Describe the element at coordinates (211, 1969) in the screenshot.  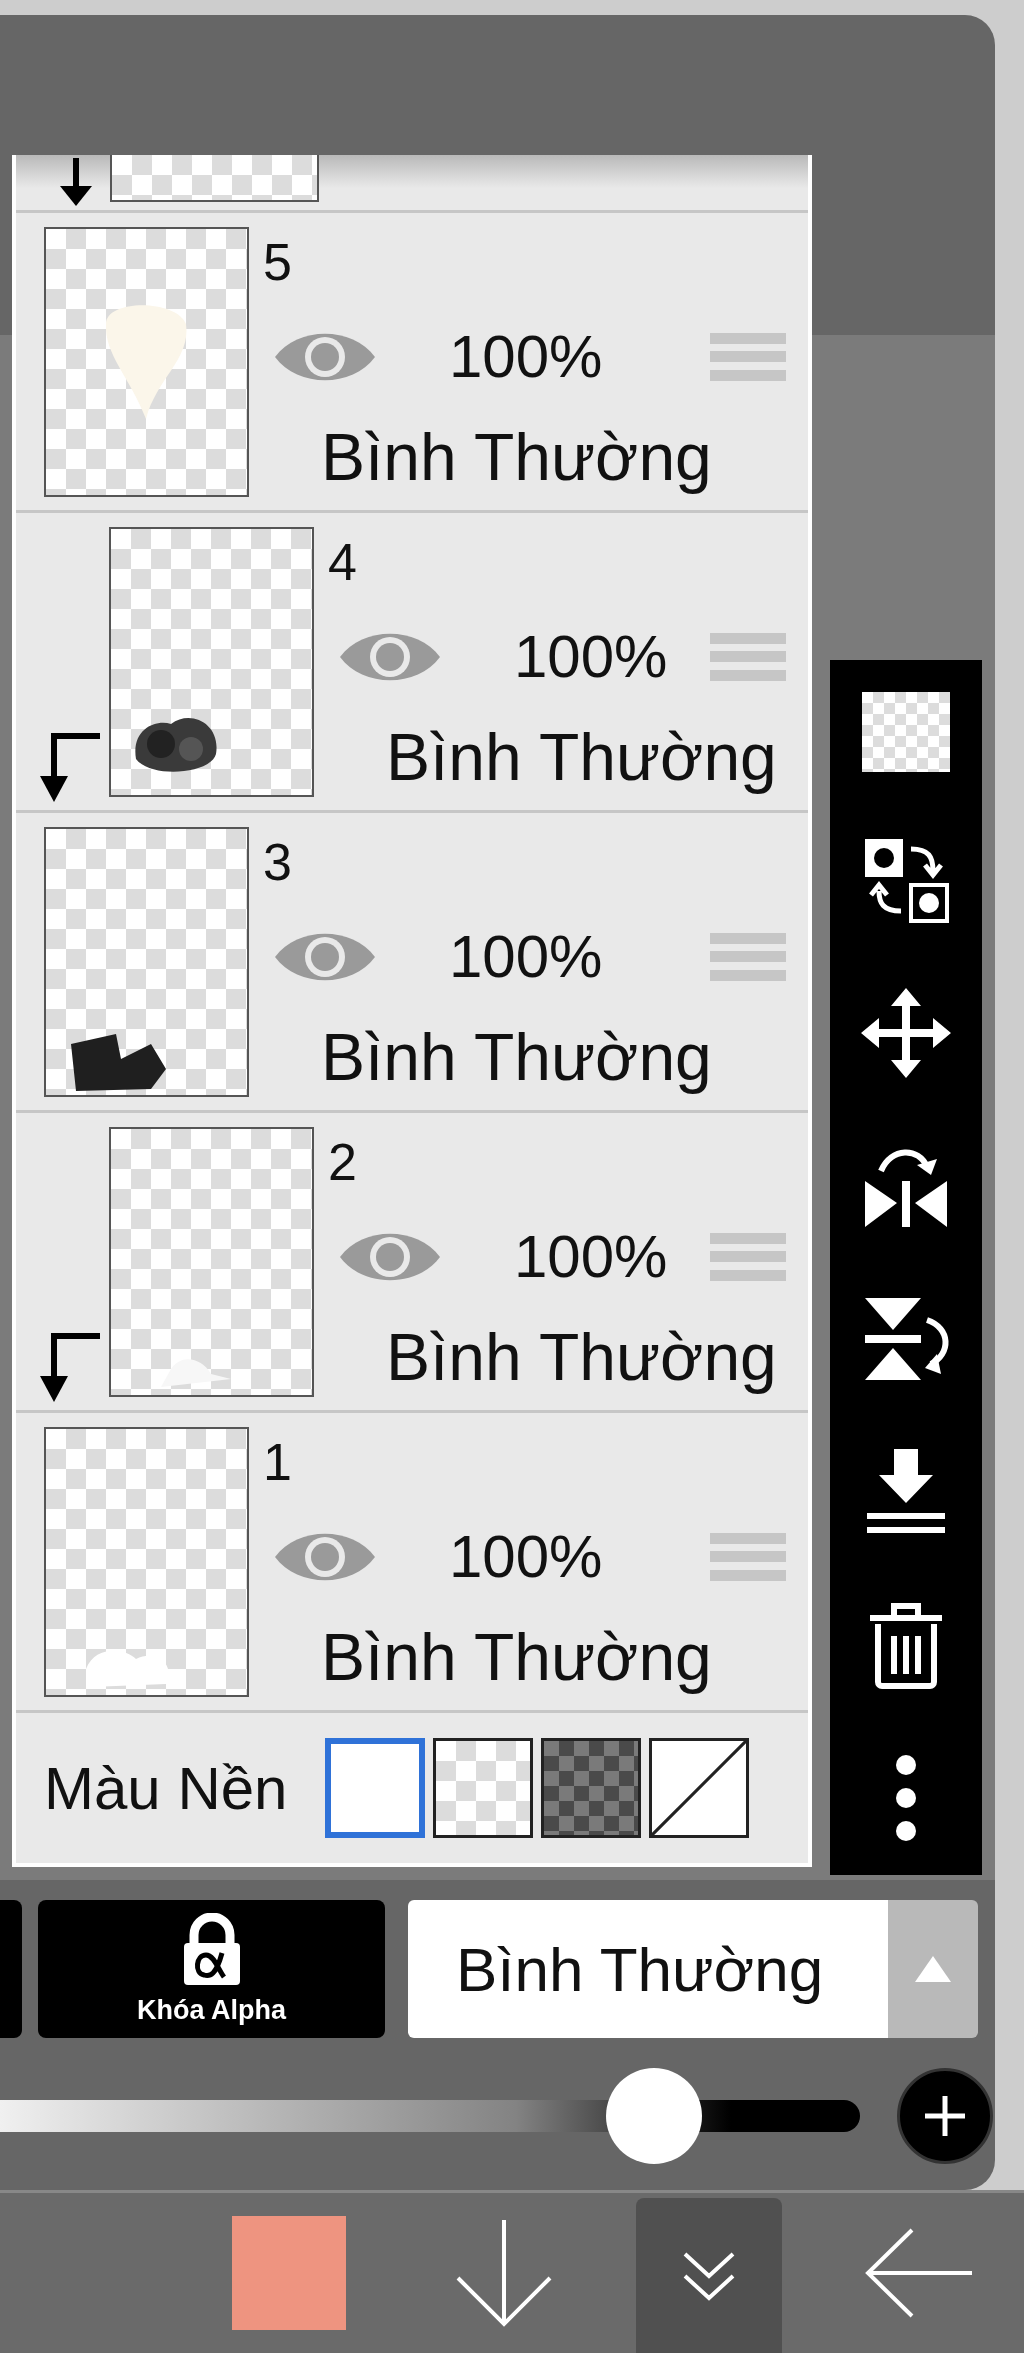
I see `alpha-lock-button: Khóa Alpha` at that location.